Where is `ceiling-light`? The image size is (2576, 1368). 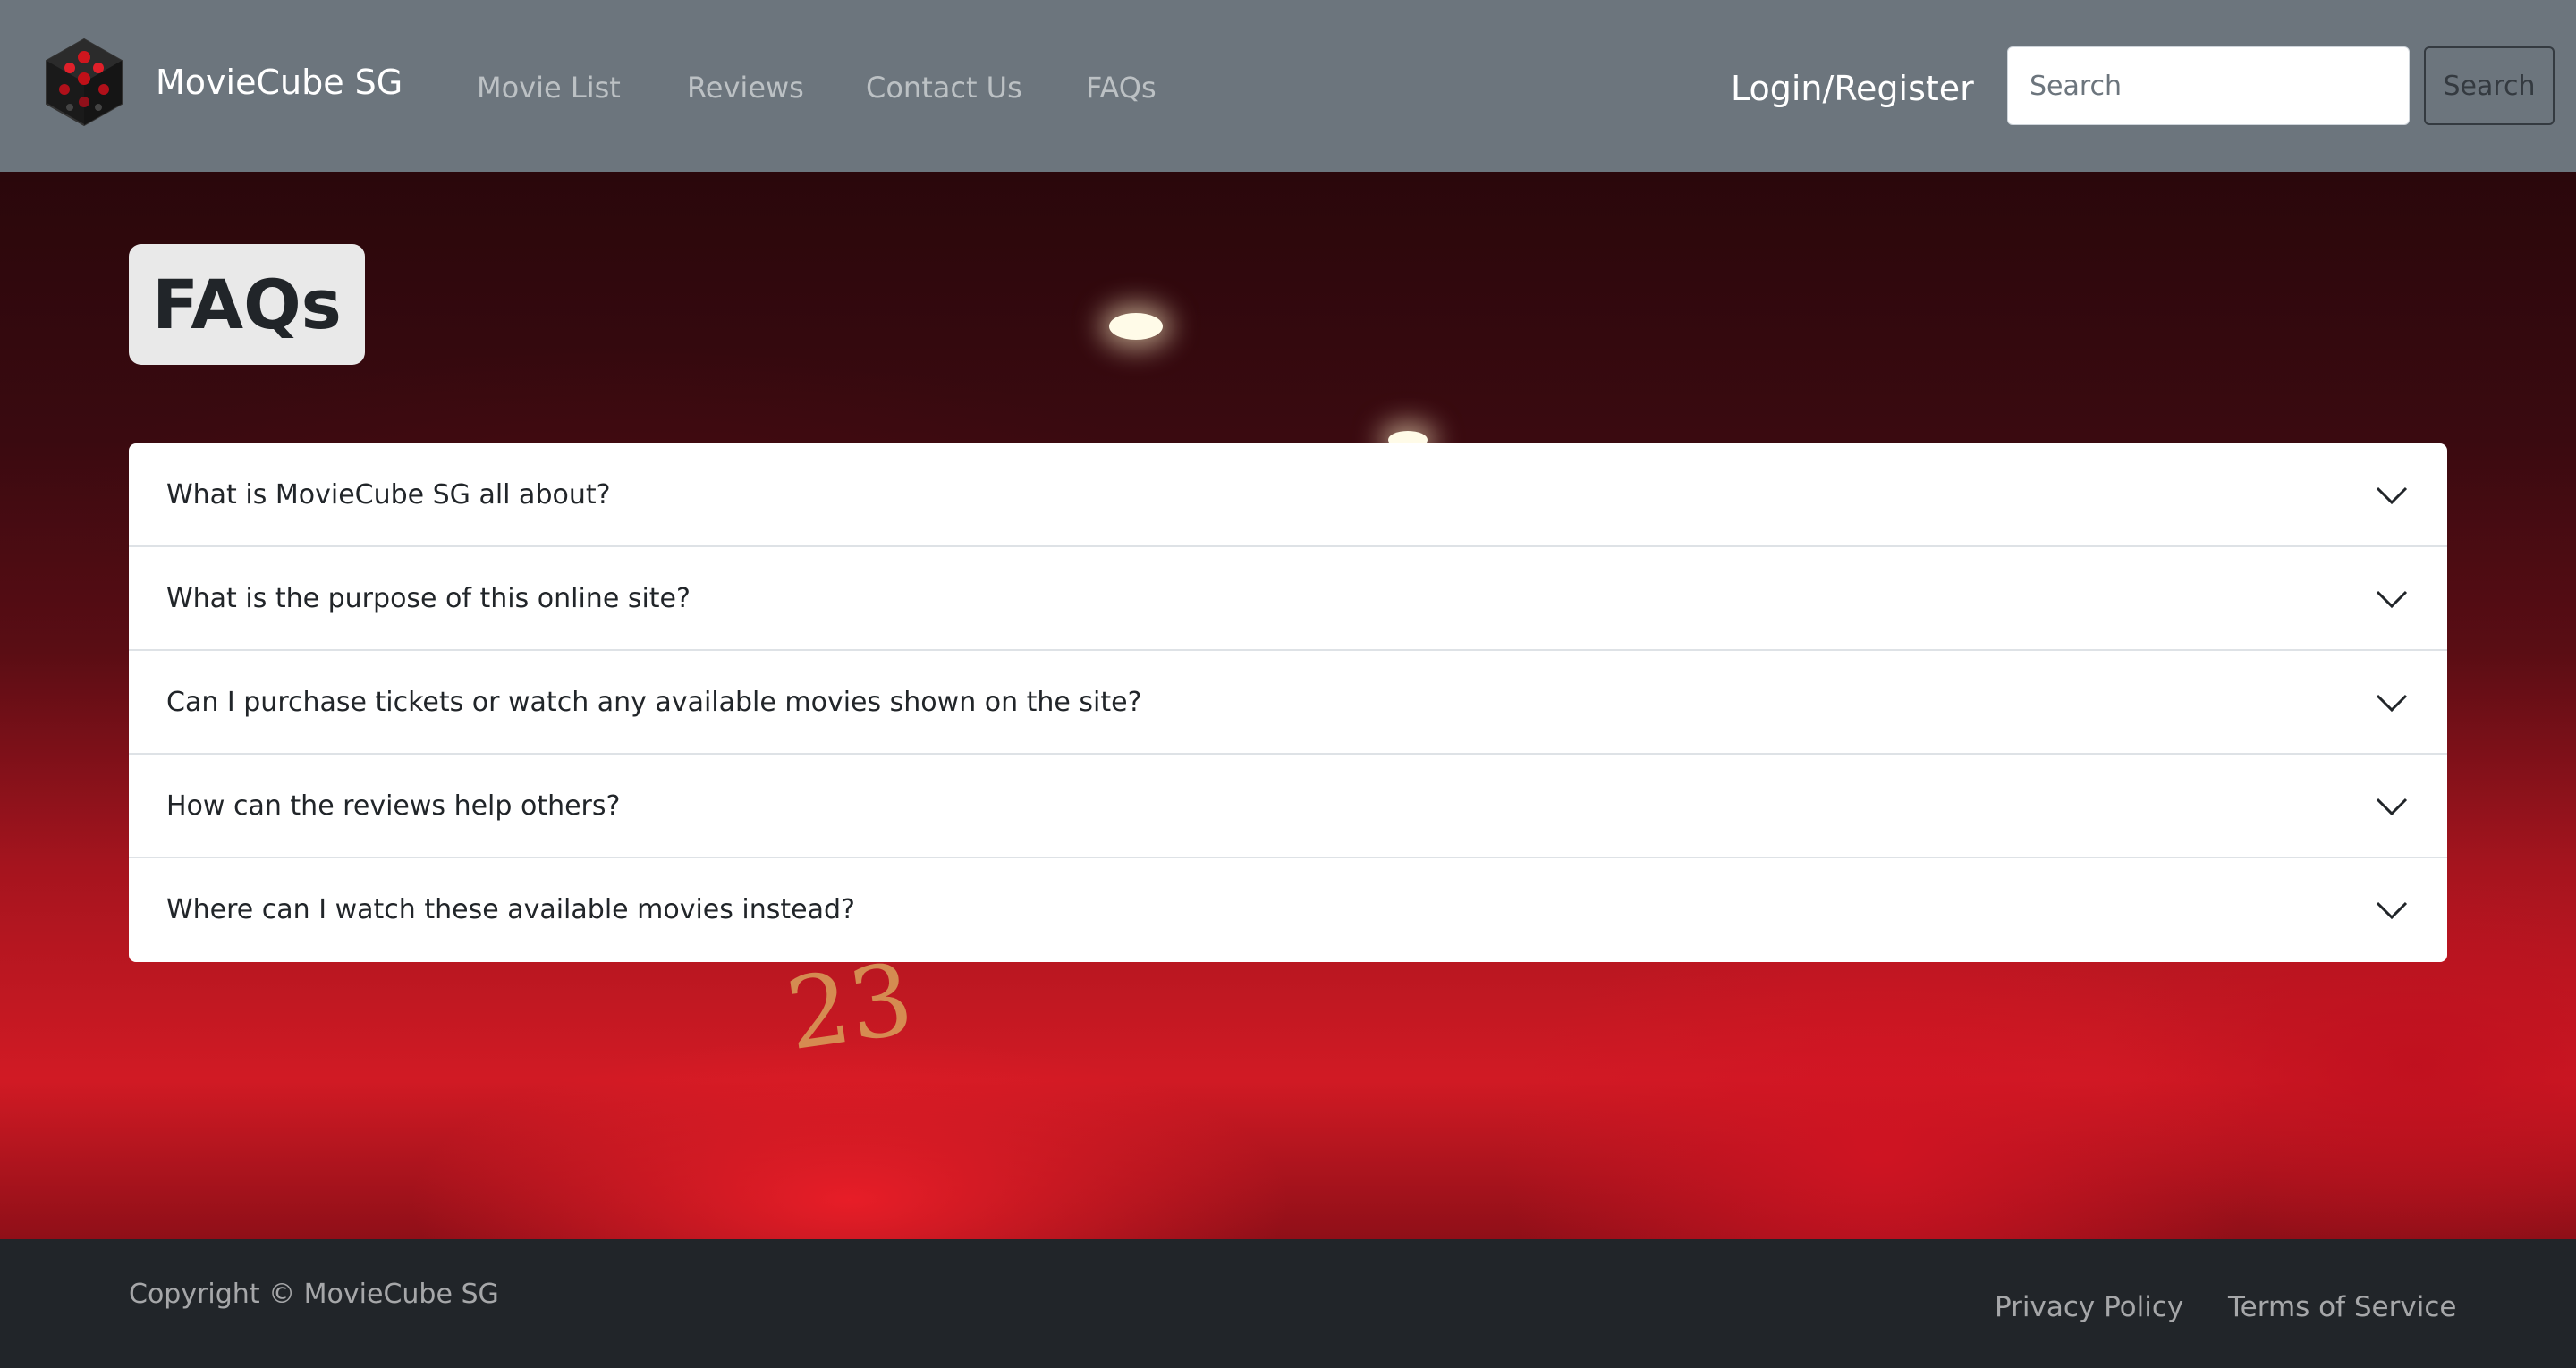 ceiling-light is located at coordinates (1136, 326).